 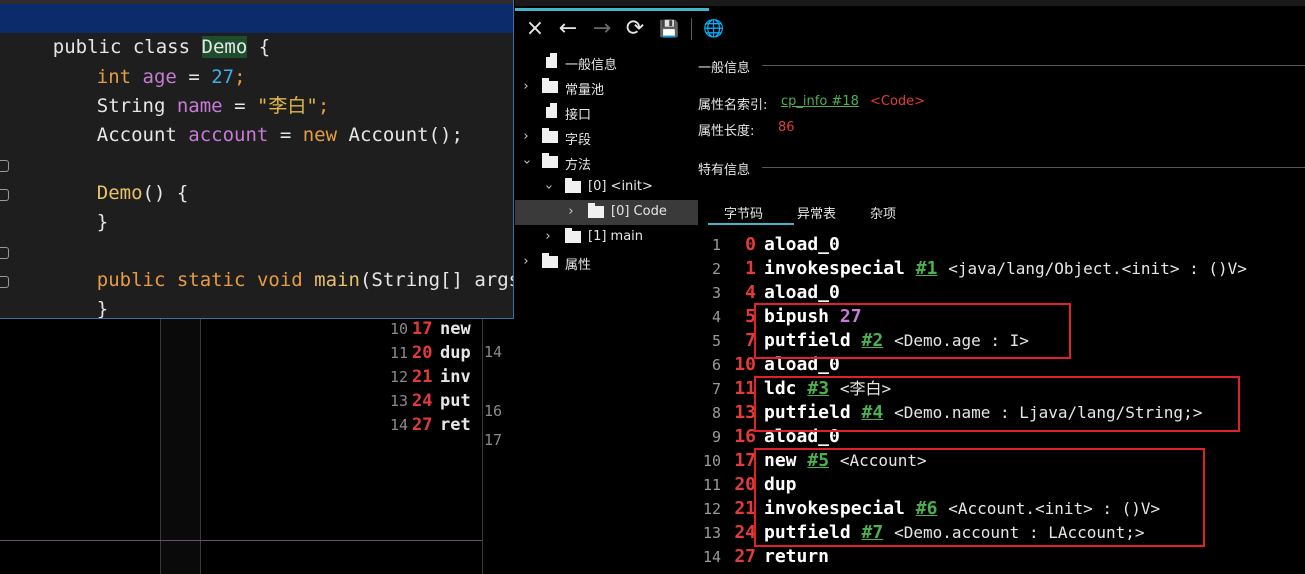 I want to click on opcode: return, so click(x=797, y=556).